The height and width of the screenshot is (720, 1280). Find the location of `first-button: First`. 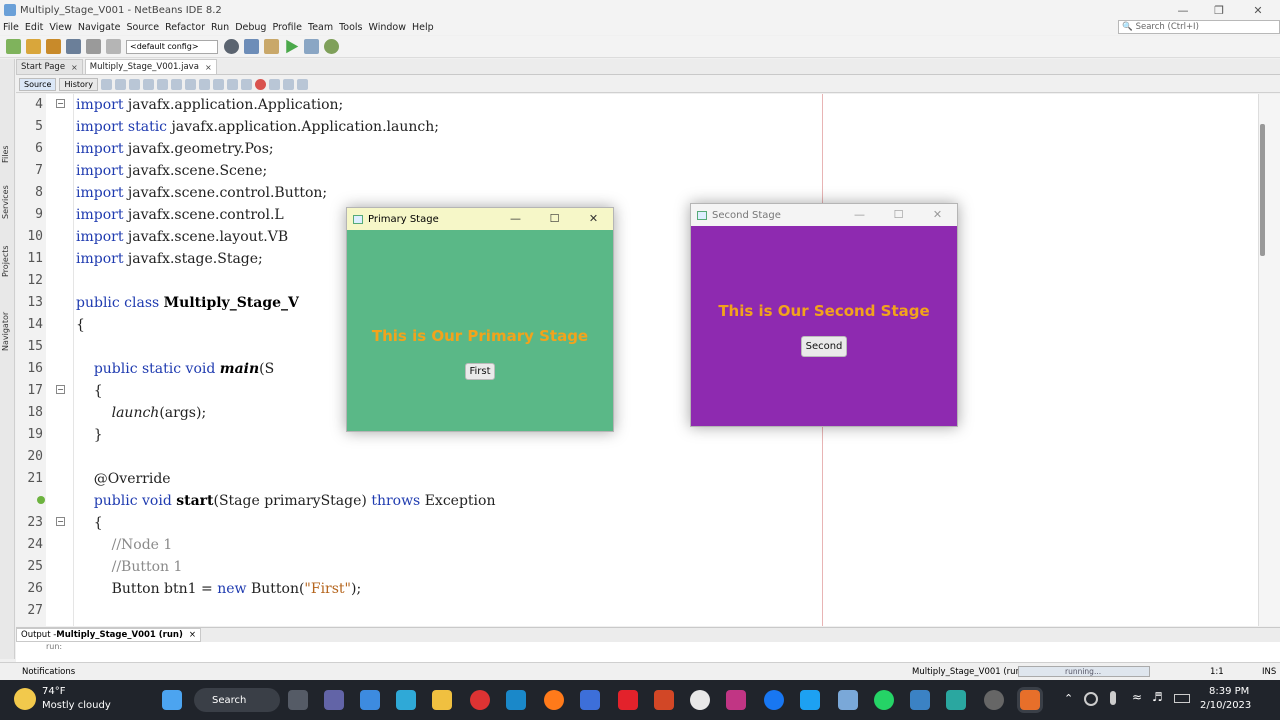

first-button: First is located at coordinates (480, 371).